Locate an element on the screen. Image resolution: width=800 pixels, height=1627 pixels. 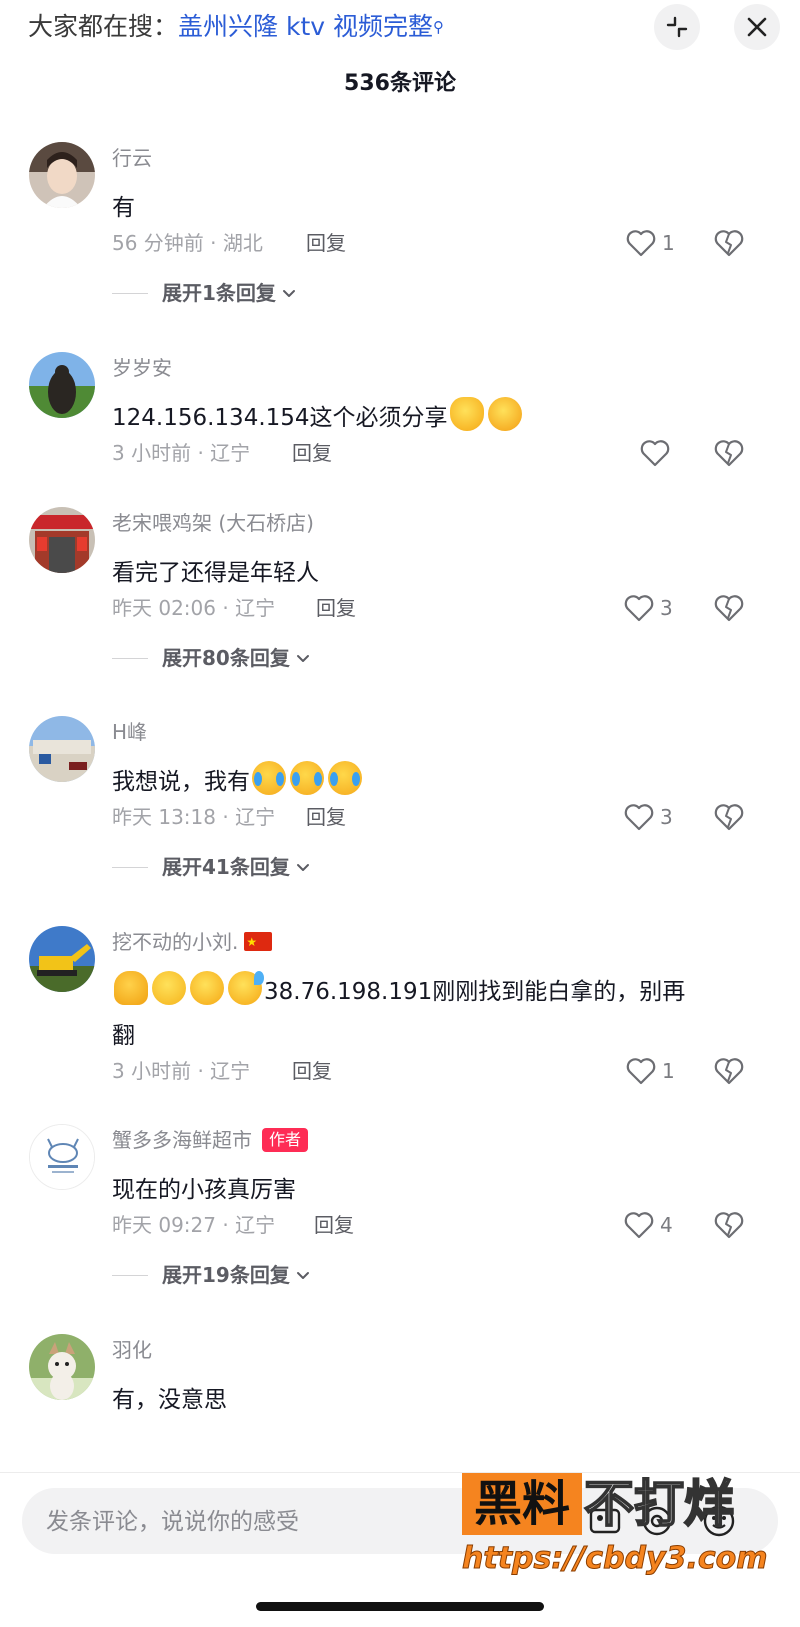
expand-replies-label: 展开19条回复 is located at coordinates (226, 1275).